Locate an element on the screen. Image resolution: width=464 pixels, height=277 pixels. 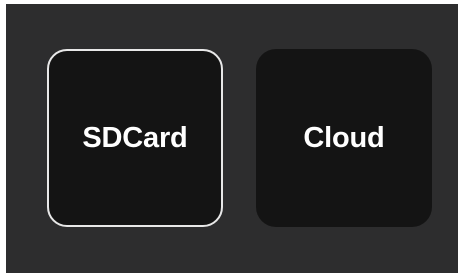
sdcard-option-label: SDCard is located at coordinates (135, 137).